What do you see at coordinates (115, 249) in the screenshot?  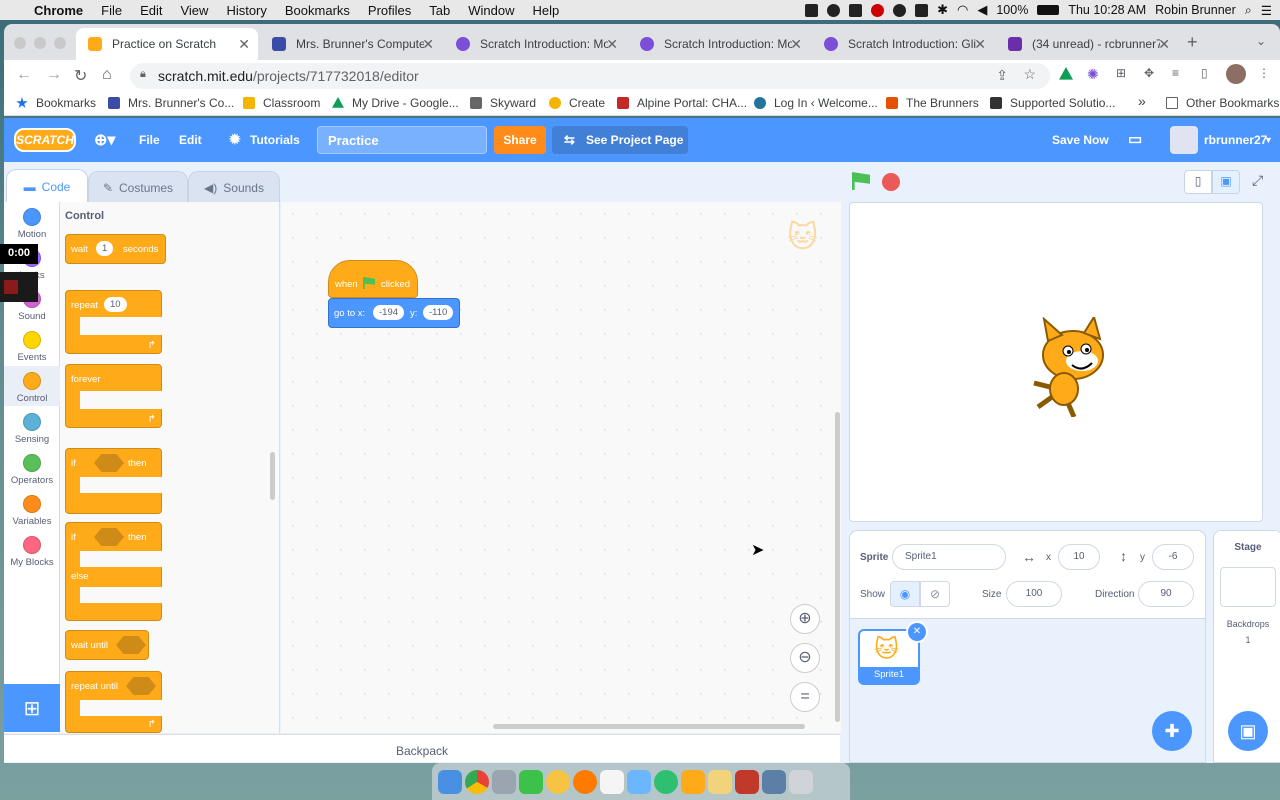 I see `wait-seconds-block: wait 1 seconds` at bounding box center [115, 249].